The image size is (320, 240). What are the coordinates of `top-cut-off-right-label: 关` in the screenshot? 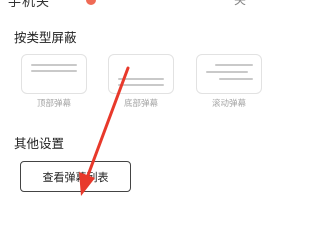 It's located at (240, 3).